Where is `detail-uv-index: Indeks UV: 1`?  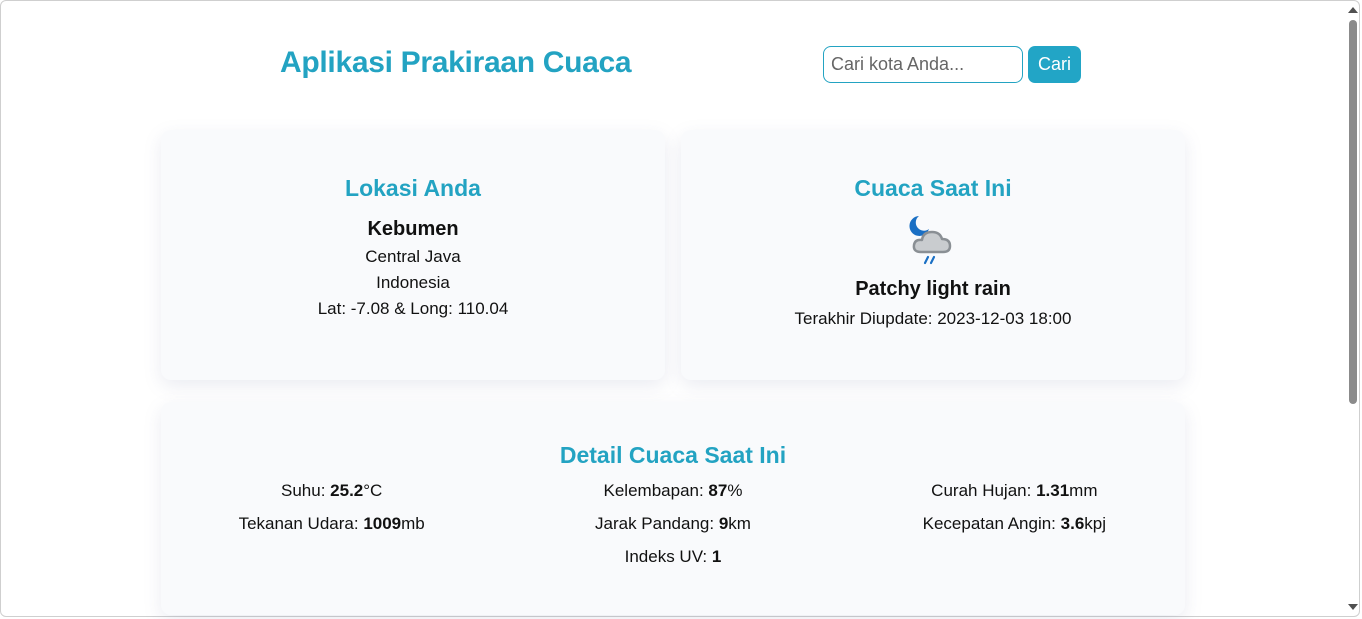 detail-uv-index: Indeks UV: 1 is located at coordinates (673, 556).